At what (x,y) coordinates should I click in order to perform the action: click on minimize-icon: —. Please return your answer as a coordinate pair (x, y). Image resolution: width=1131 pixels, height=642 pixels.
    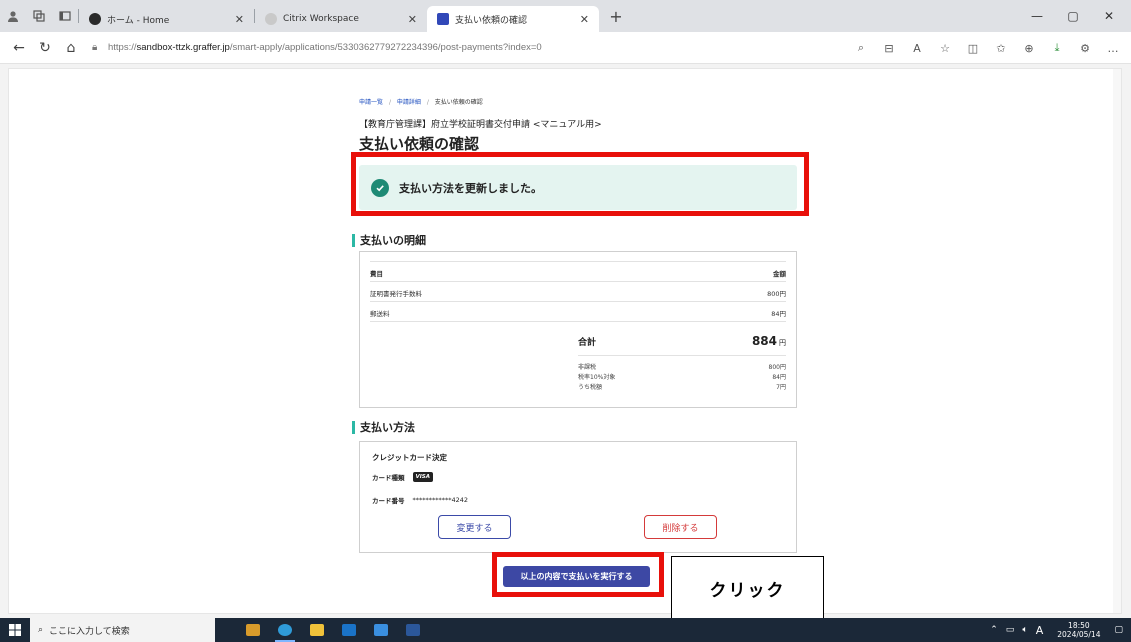
    Looking at the image, I should click on (1037, 16).